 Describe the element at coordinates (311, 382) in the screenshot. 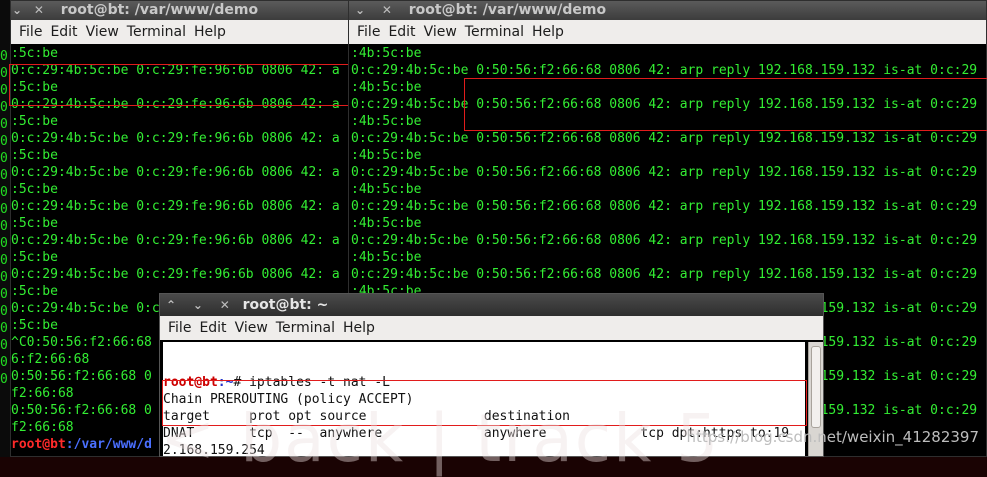

I see `command-text: # iptables -t nat -L` at that location.